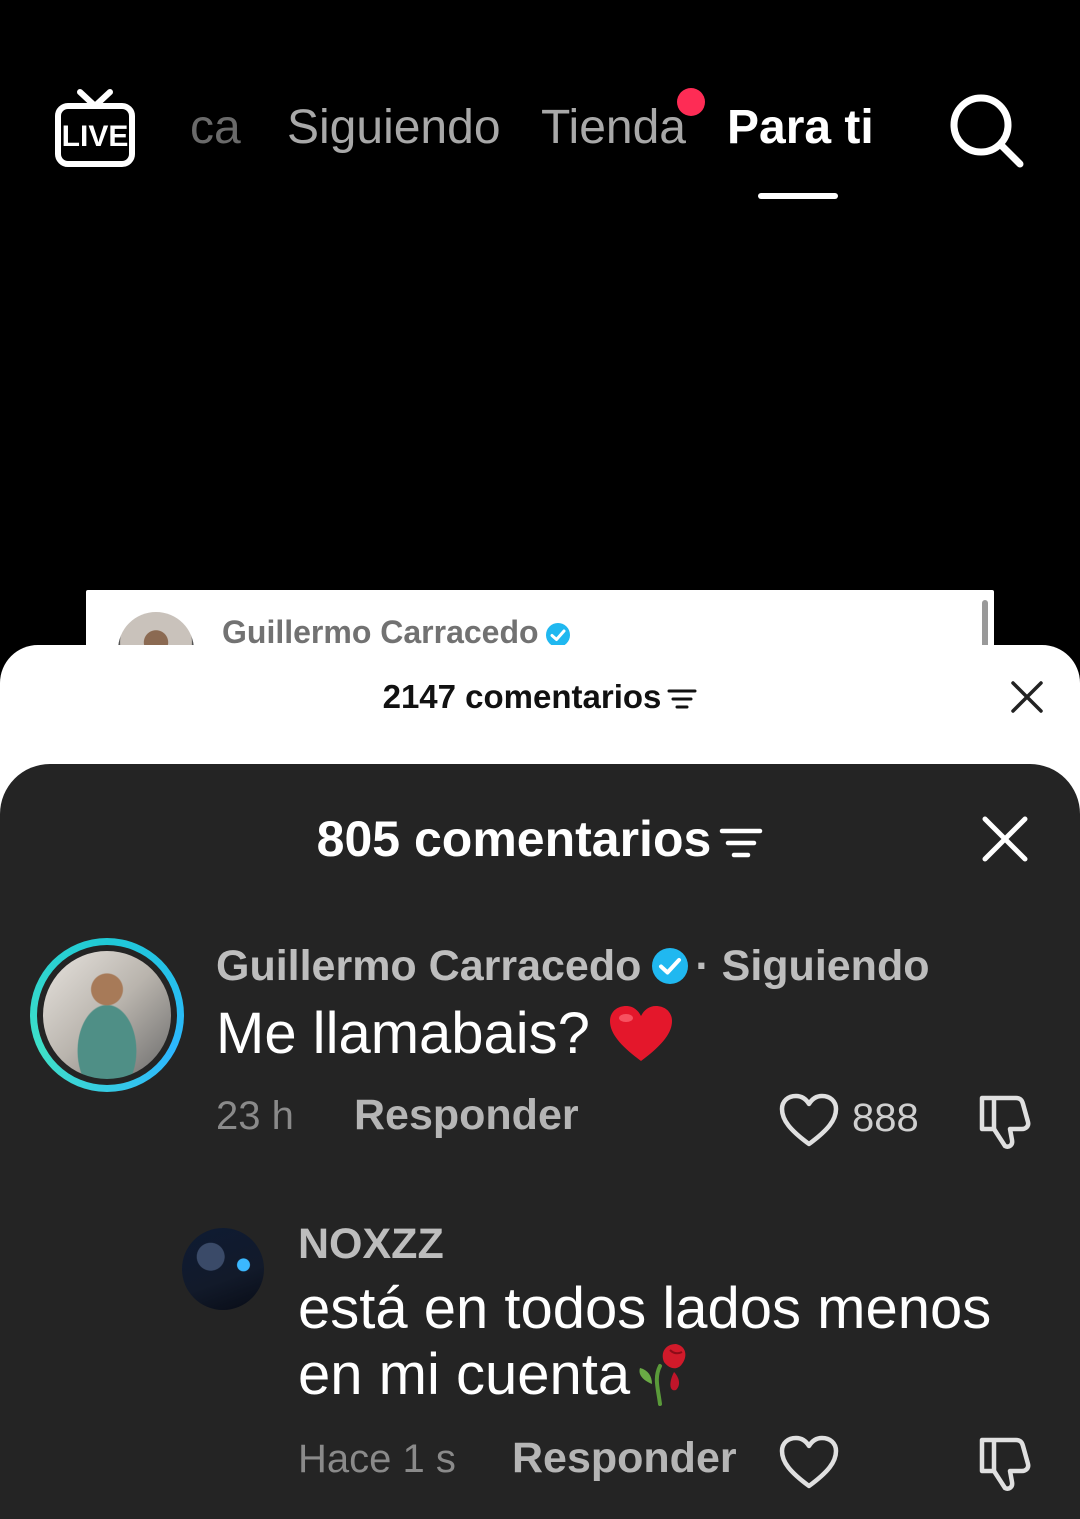 This screenshot has height=1519, width=1080. Describe the element at coordinates (987, 131) in the screenshot. I see `search-icon` at that location.